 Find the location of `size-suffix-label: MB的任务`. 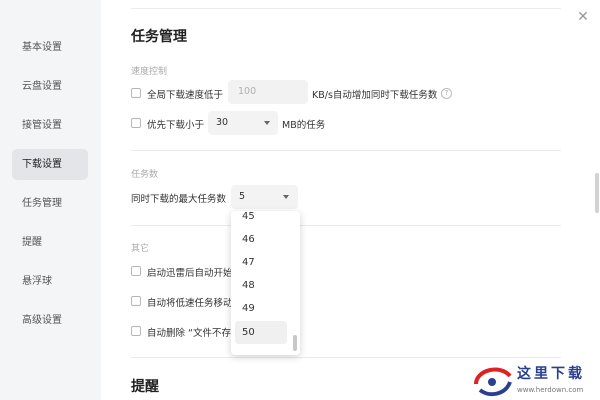

size-suffix-label: MB的任务 is located at coordinates (304, 125).